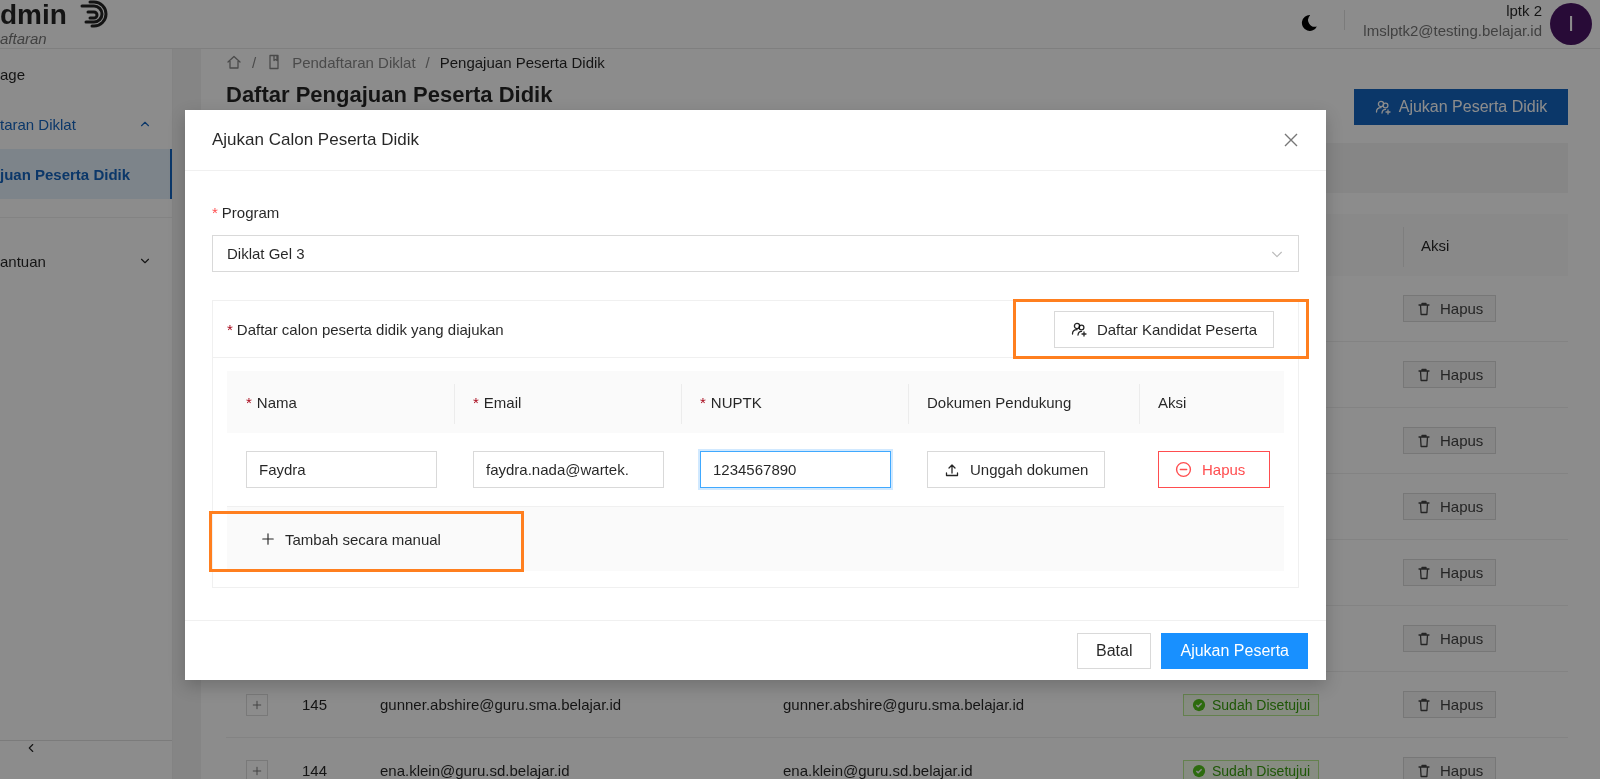 Image resolution: width=1600 pixels, height=779 pixels. What do you see at coordinates (86, 124) in the screenshot?
I see `sidebar-item: taran Diklat` at bounding box center [86, 124].